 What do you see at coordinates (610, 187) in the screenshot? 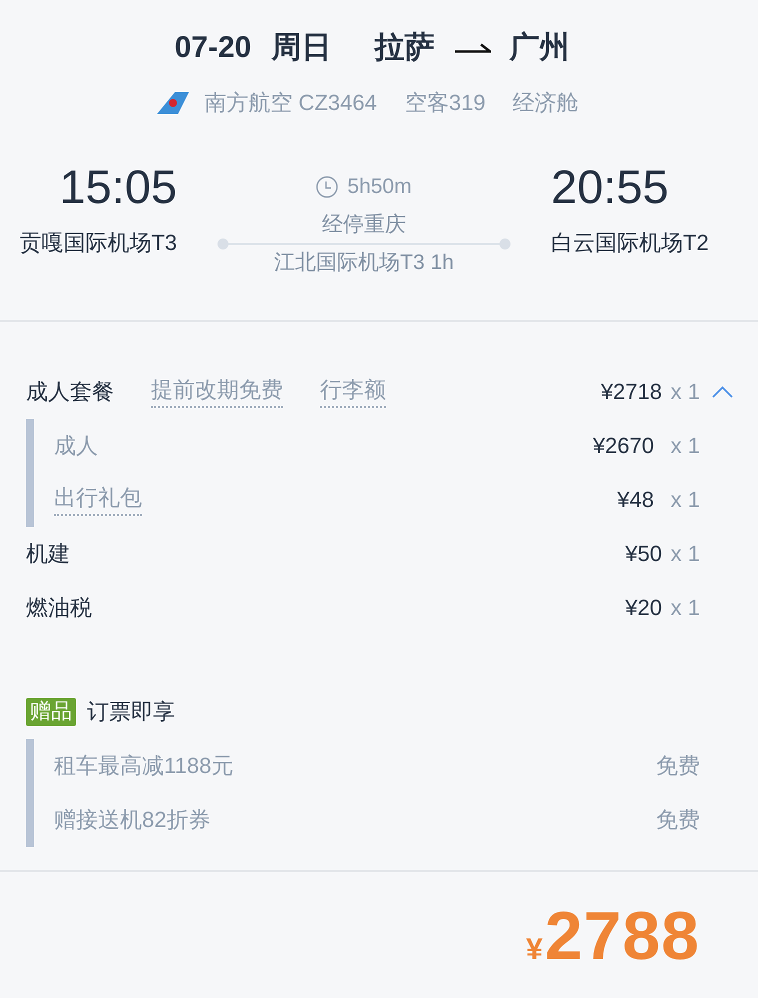
I see `arrival-time: 20:55` at bounding box center [610, 187].